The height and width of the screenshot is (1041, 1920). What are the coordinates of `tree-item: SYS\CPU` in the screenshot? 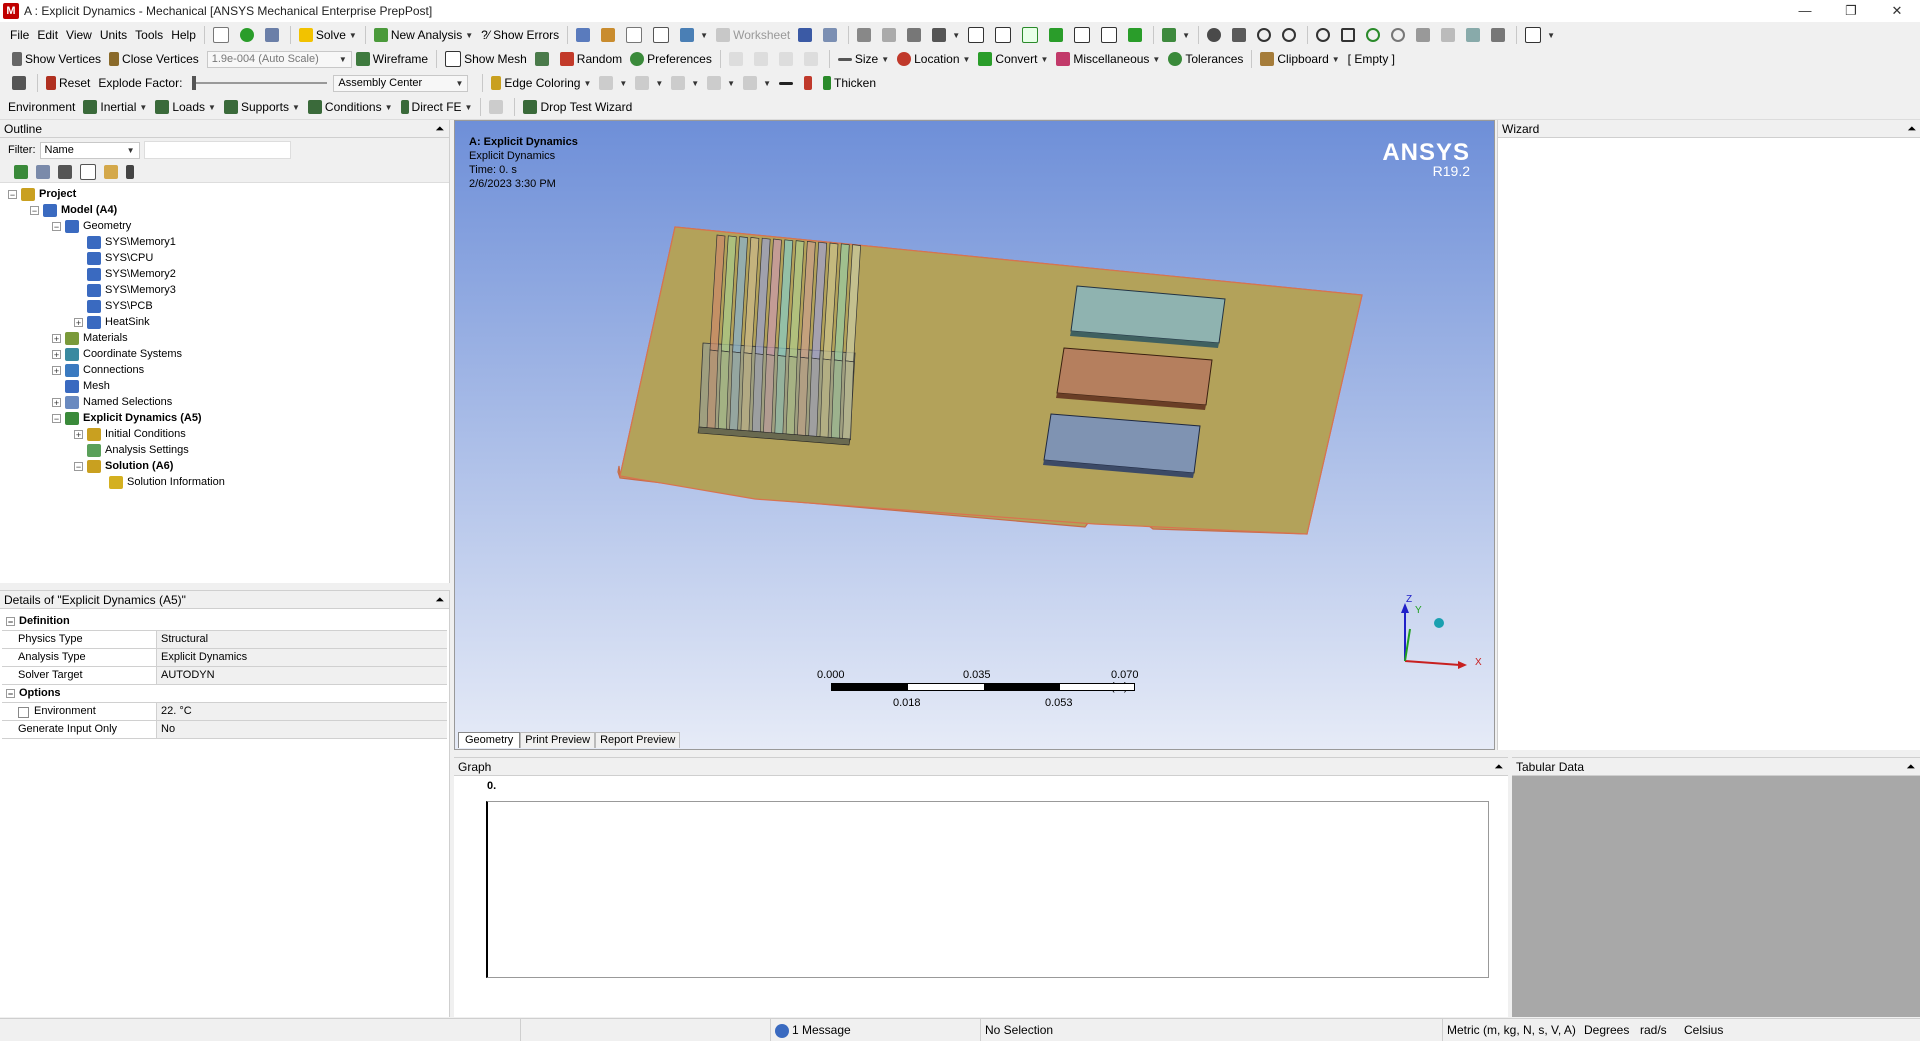 It's located at (113, 258).